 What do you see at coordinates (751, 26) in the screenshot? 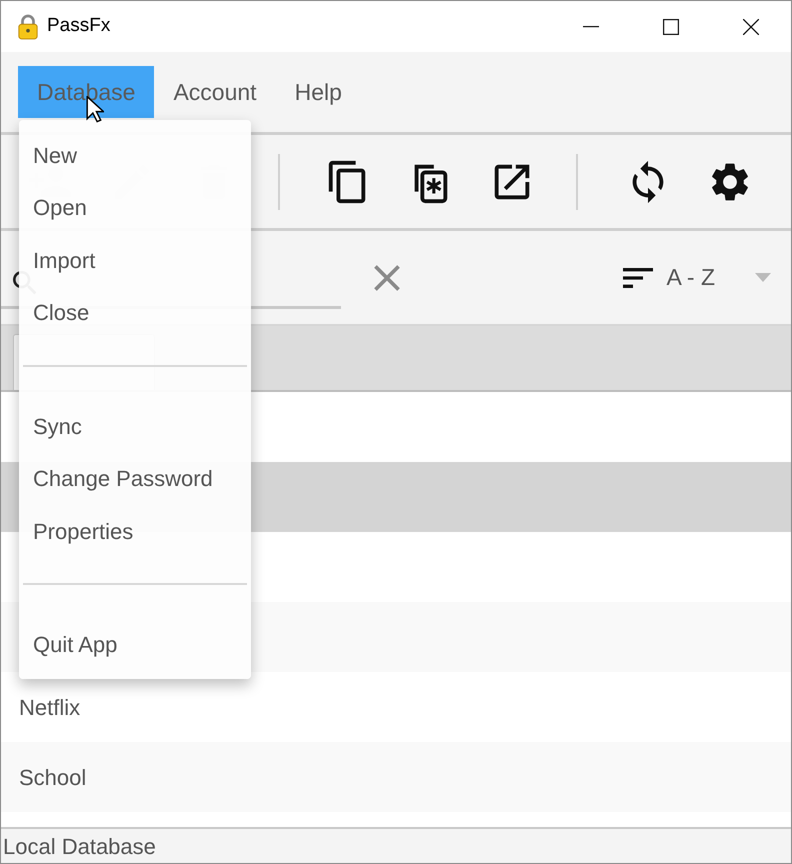
I see `close-icon` at bounding box center [751, 26].